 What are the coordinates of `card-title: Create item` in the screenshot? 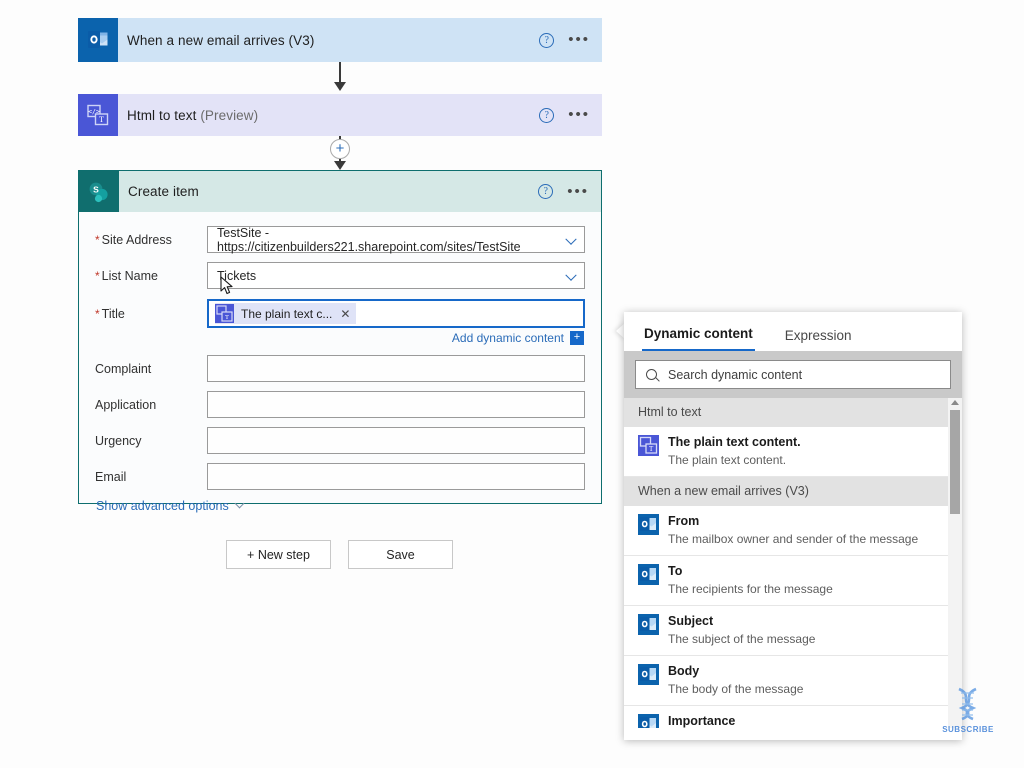 It's located at (159, 191).